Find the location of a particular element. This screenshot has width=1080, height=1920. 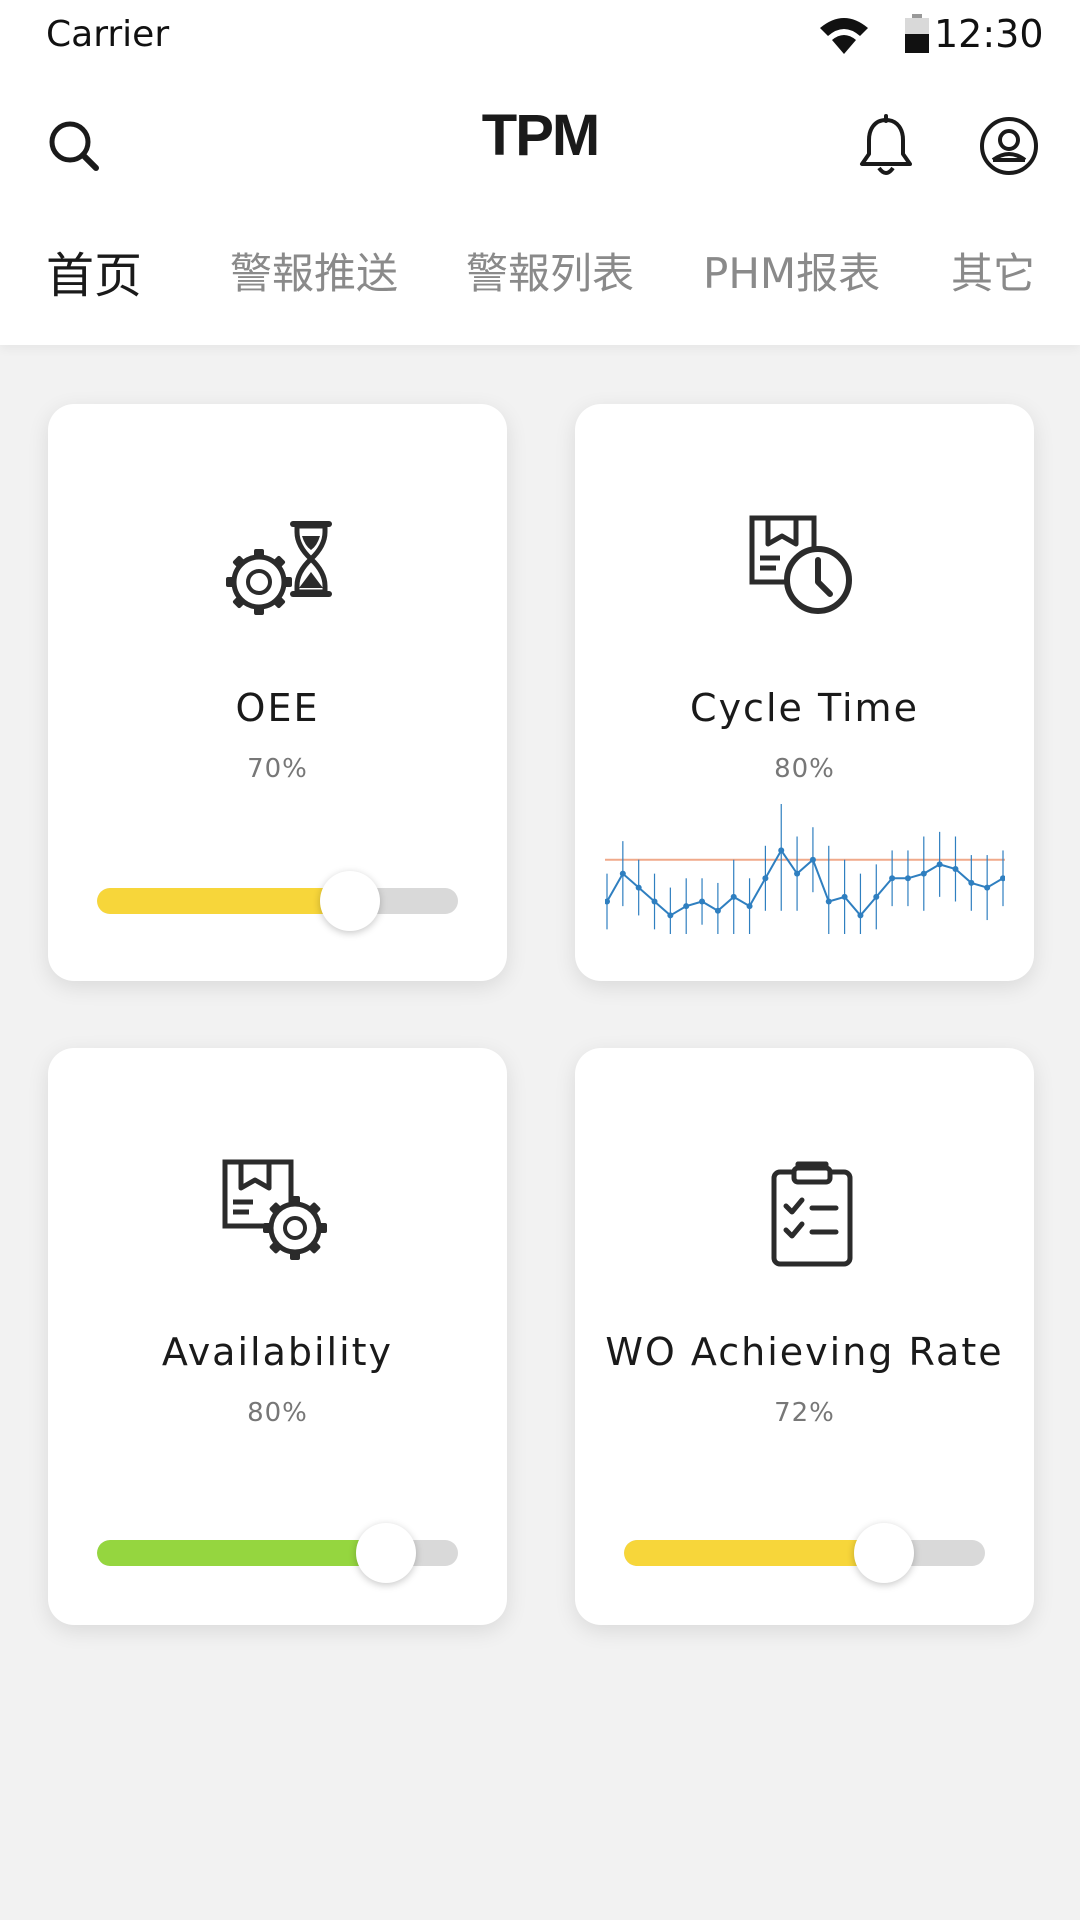

tab-phm-report: PHM报表 is located at coordinates (791, 270).